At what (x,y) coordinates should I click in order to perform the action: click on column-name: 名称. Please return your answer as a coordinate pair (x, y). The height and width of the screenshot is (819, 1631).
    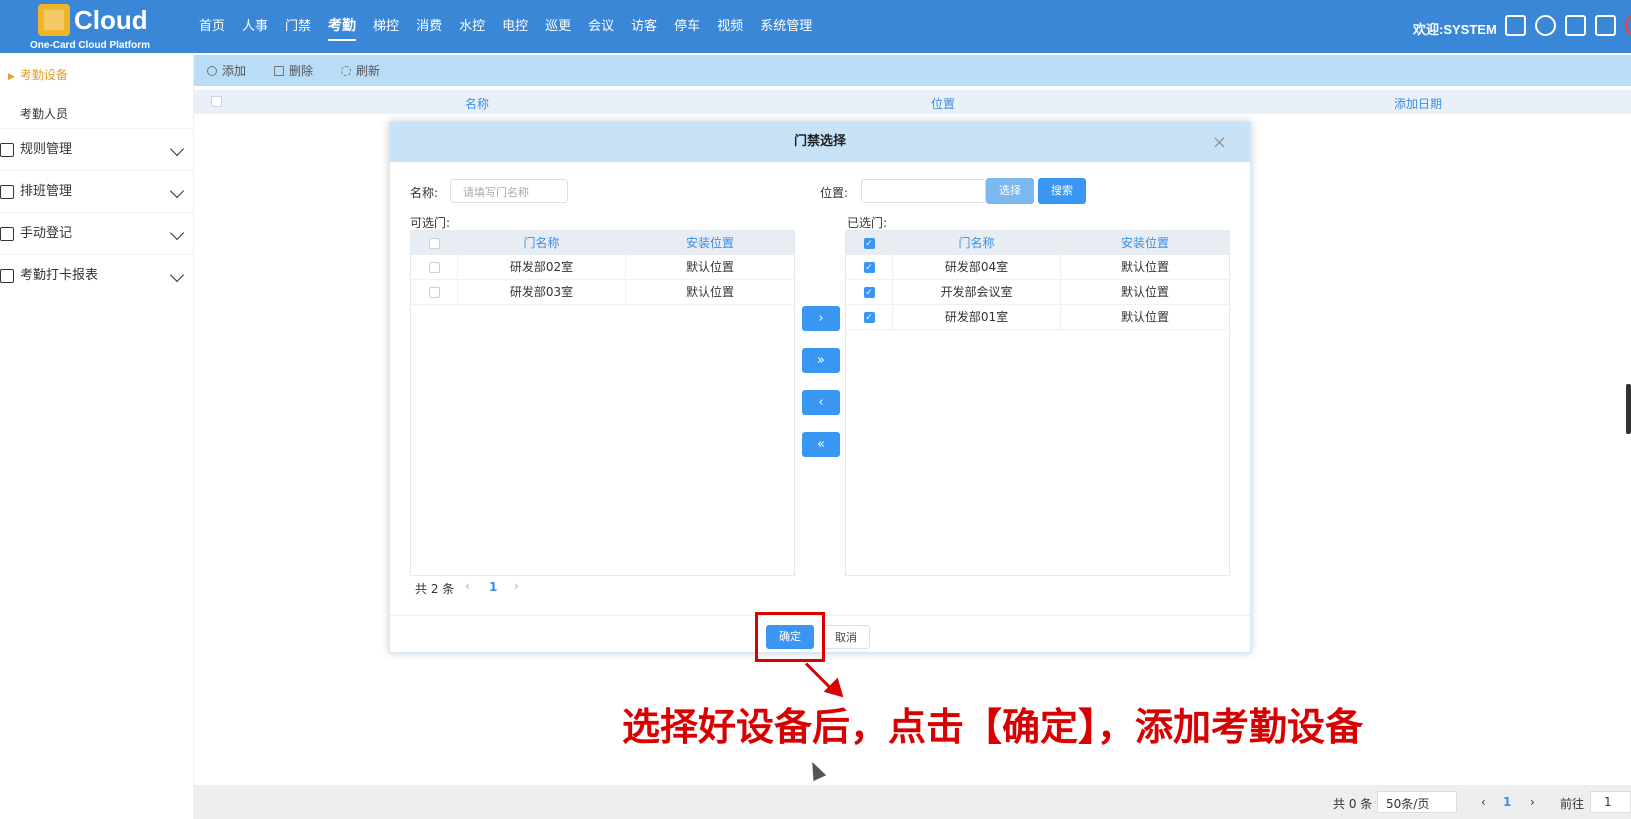
    Looking at the image, I should click on (477, 103).